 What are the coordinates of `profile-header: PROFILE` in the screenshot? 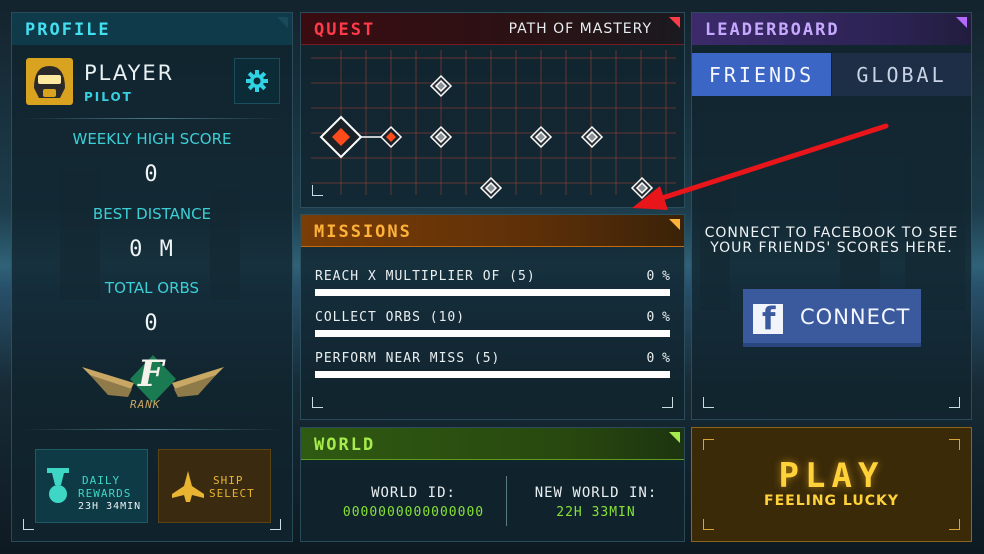 It's located at (152, 29).